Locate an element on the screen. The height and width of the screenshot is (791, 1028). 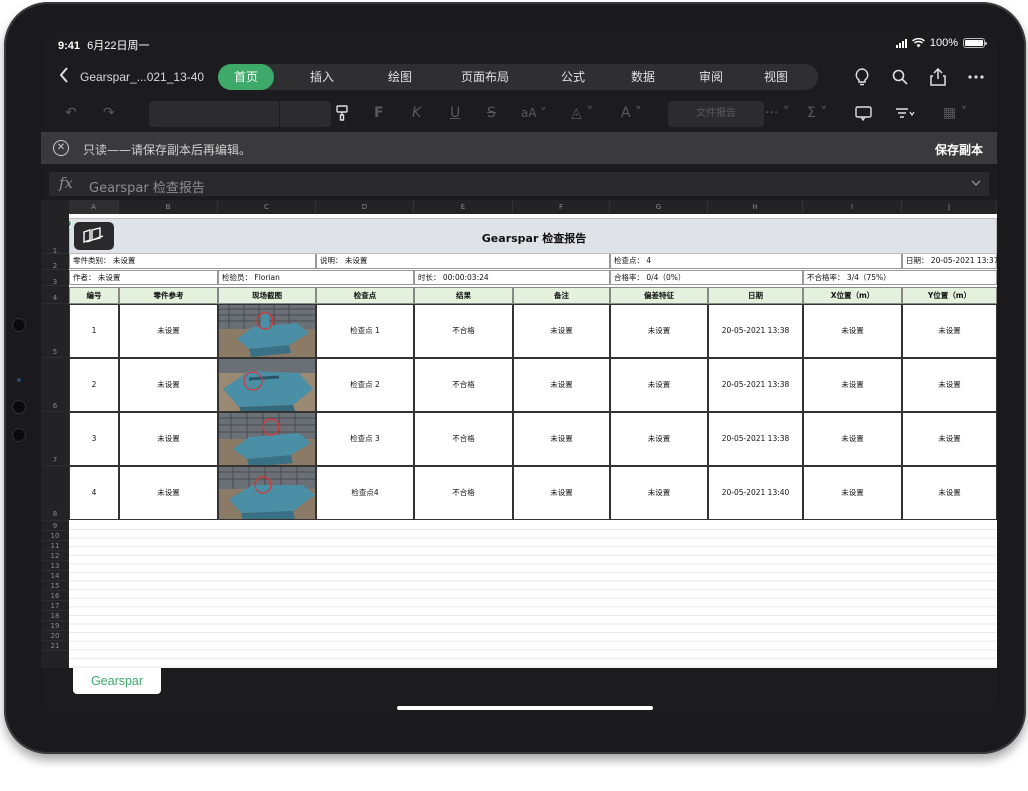
bold-icon: F is located at coordinates (379, 113).